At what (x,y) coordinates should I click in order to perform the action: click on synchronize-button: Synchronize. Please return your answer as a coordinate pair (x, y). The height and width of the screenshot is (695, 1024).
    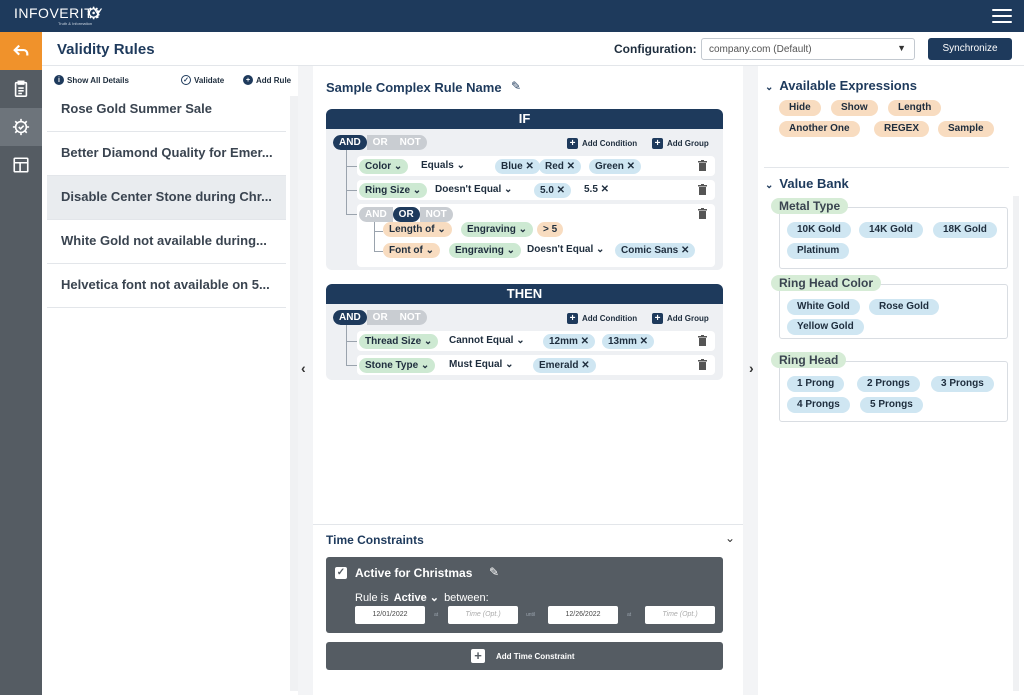
    Looking at the image, I should click on (970, 49).